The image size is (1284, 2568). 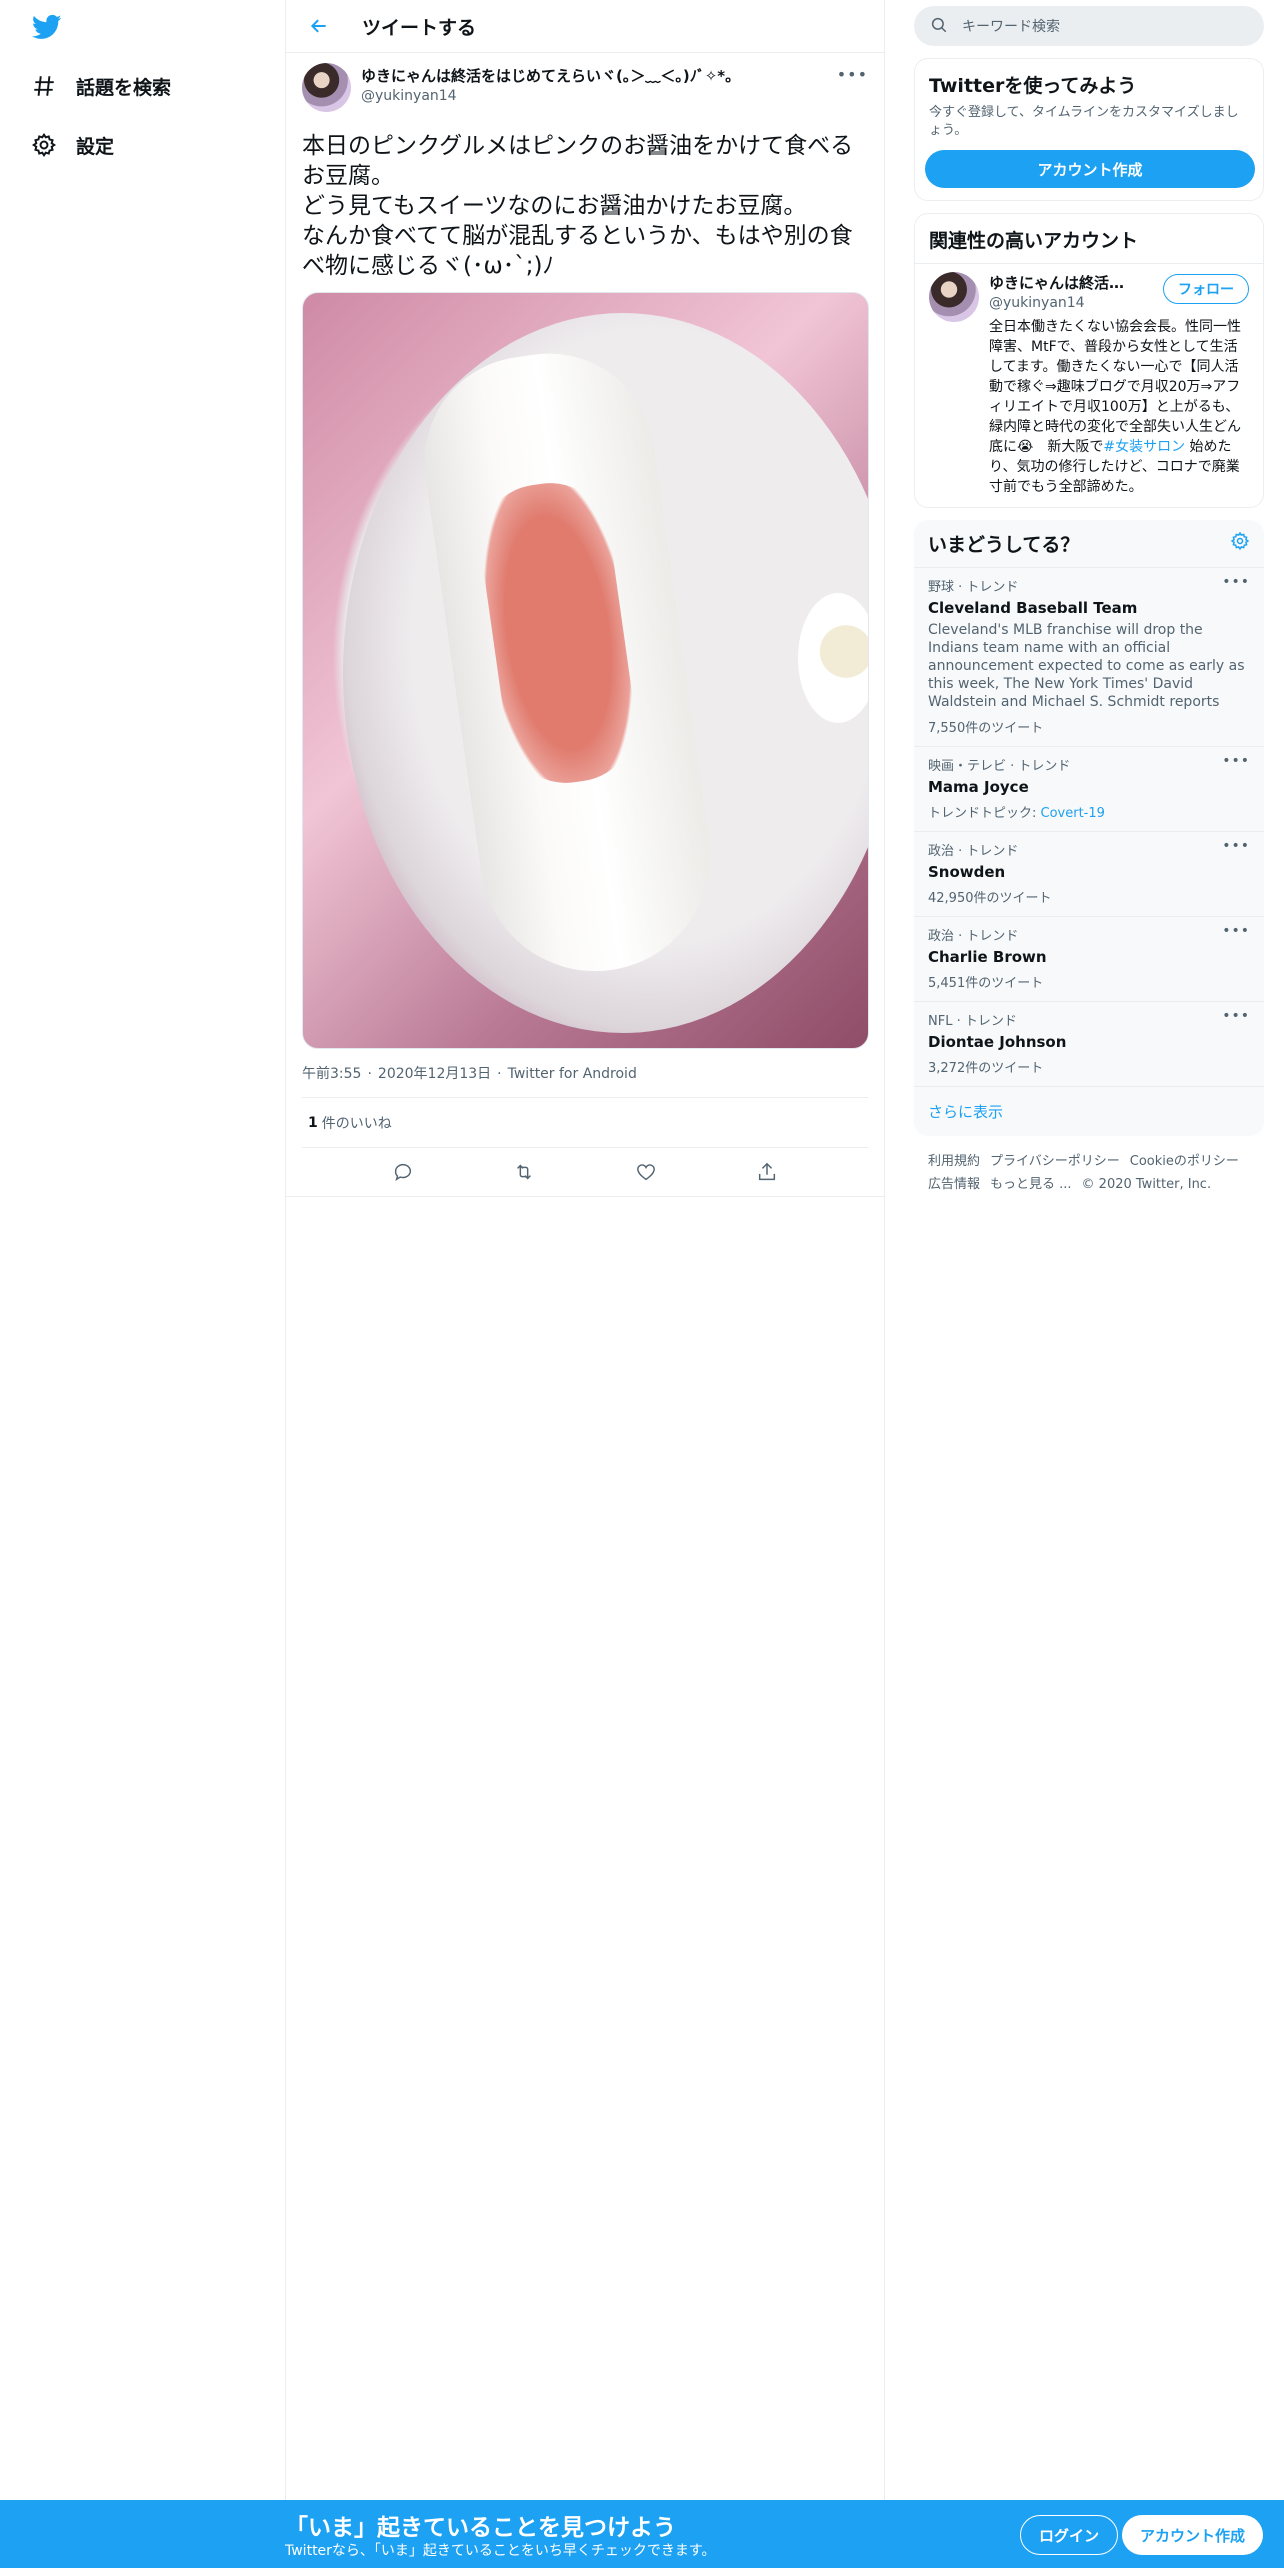 What do you see at coordinates (356, 1123) in the screenshot?
I see `likes-label: 件のいいね` at bounding box center [356, 1123].